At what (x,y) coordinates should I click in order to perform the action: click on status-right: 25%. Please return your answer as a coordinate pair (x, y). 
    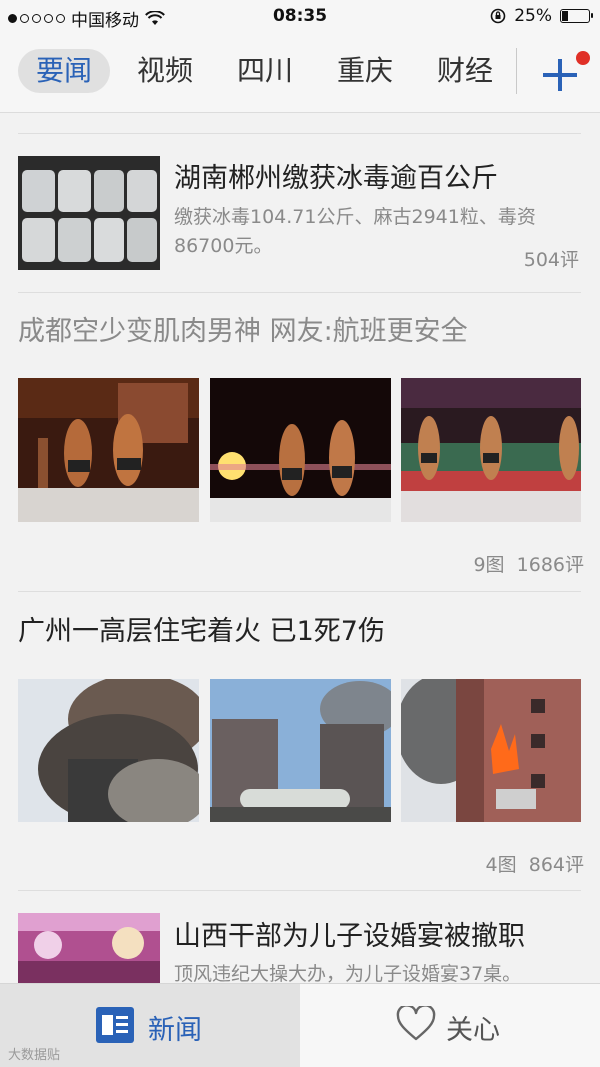
    Looking at the image, I should click on (541, 16).